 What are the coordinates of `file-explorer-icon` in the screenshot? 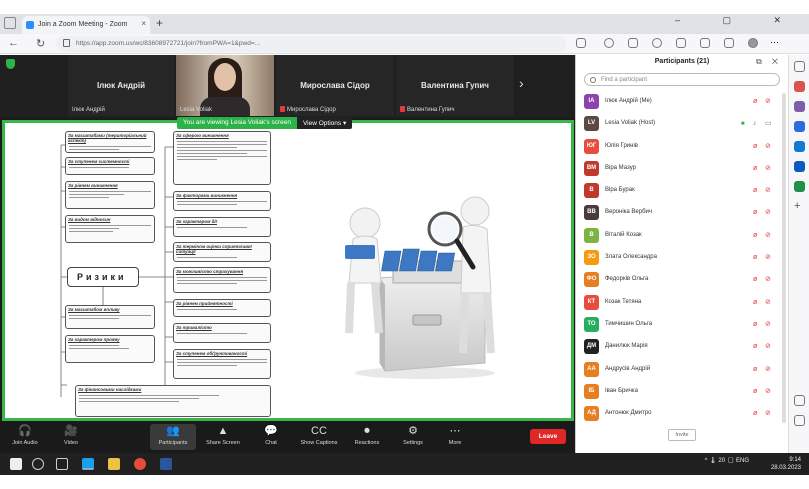 It's located at (114, 464).